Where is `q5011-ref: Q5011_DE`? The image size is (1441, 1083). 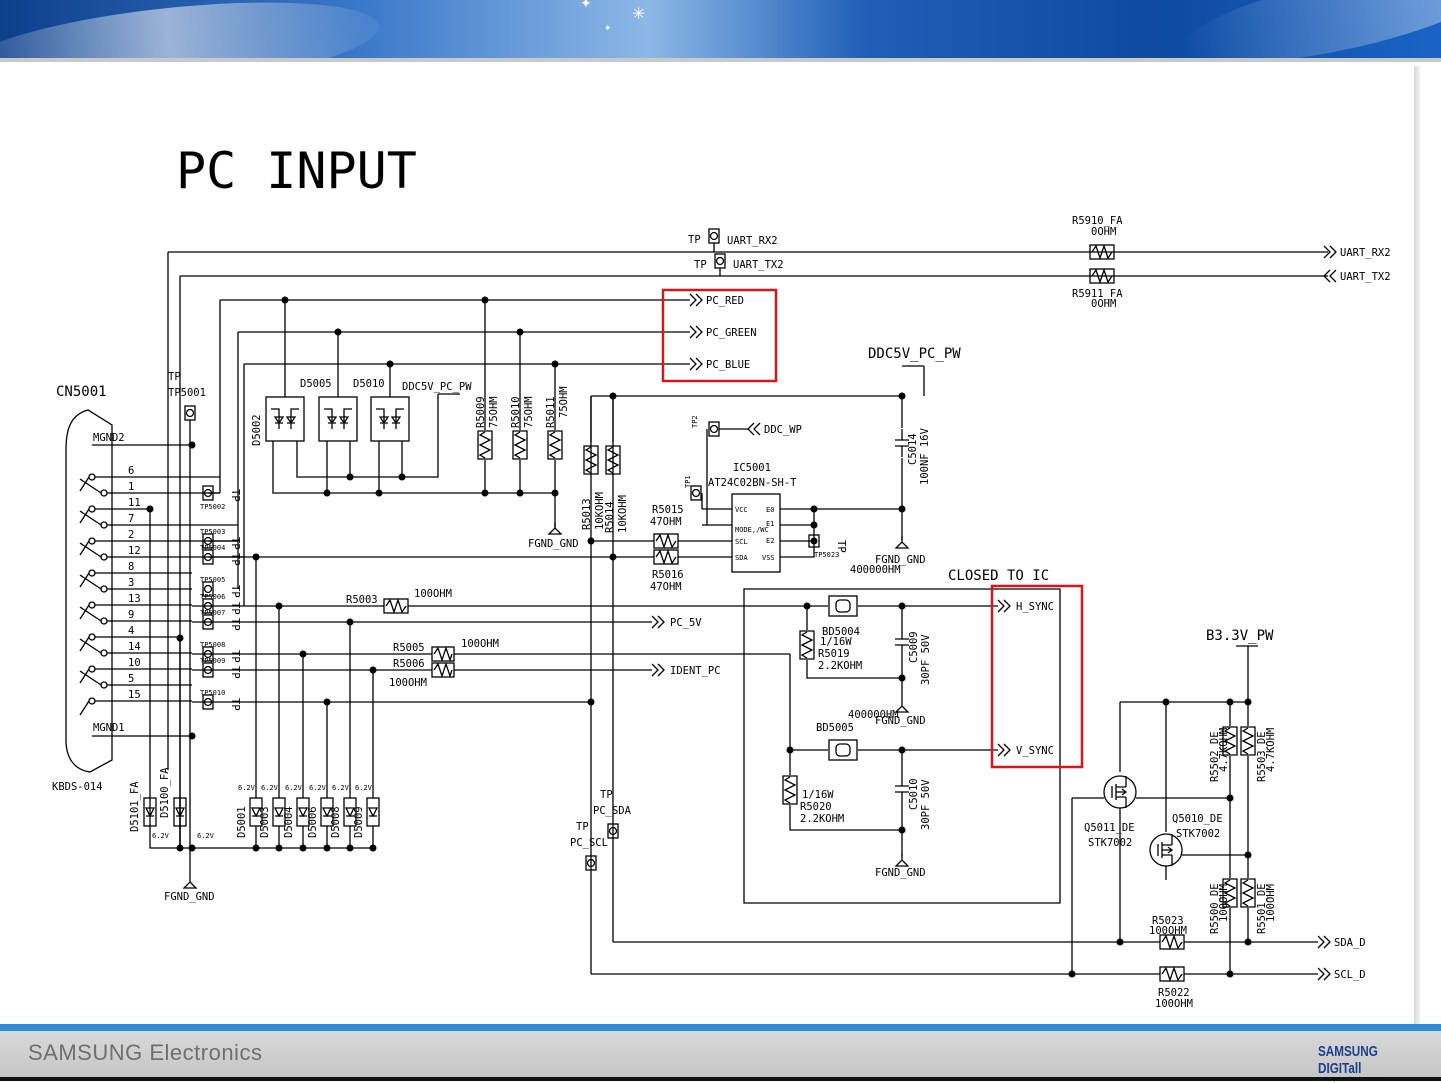 q5011-ref: Q5011_DE is located at coordinates (1109, 828).